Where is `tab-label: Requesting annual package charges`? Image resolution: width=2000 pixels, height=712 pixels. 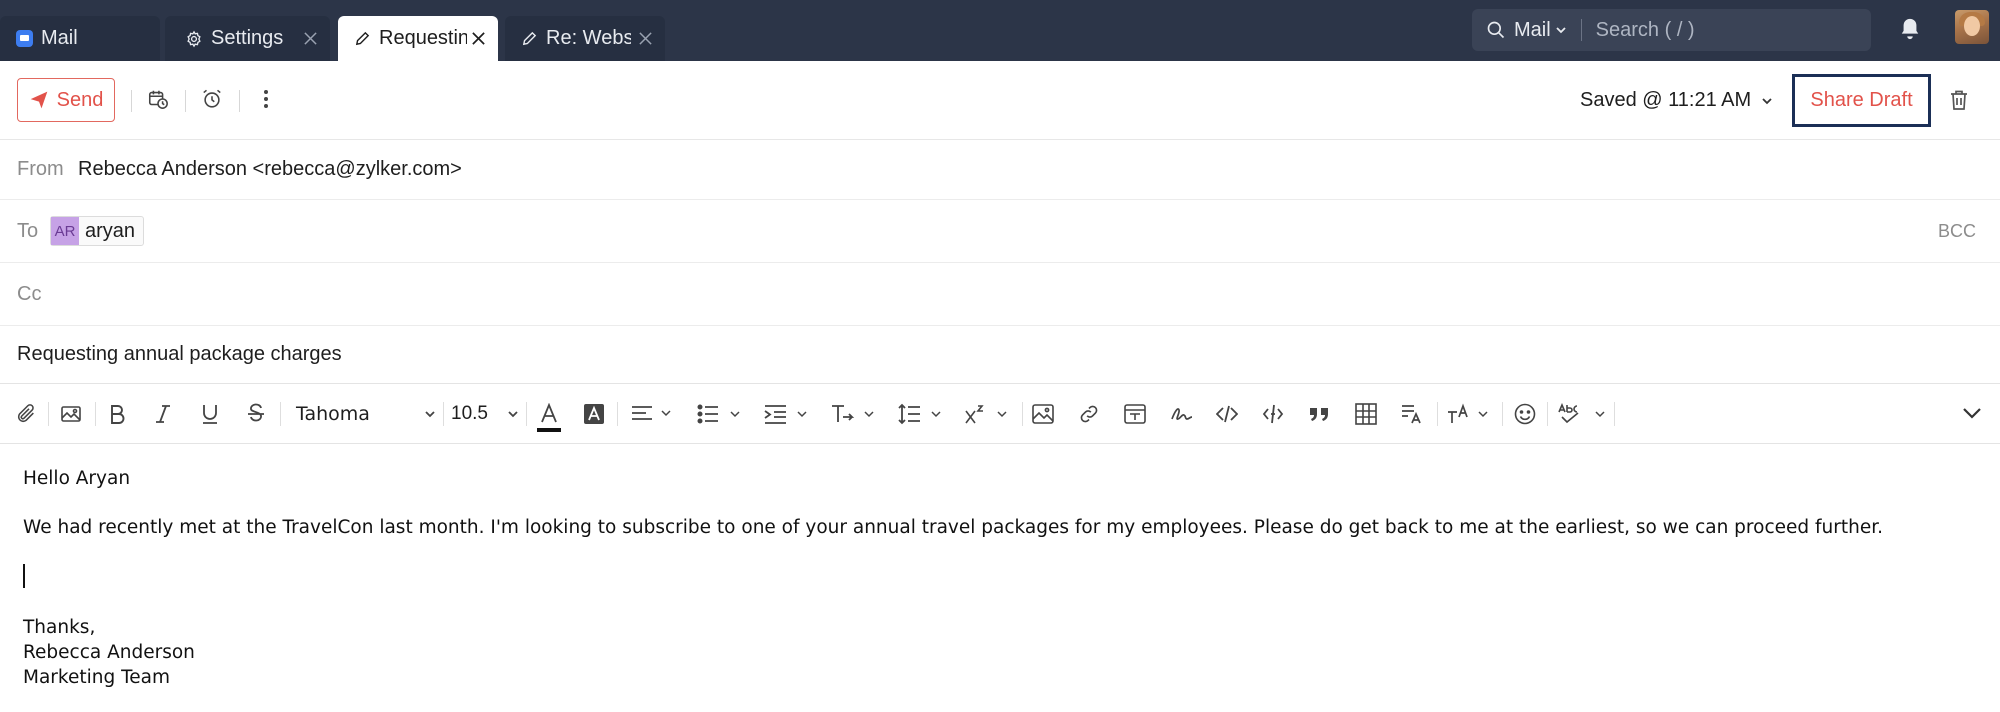
tab-label: Requesting annual package charges is located at coordinates (423, 38).